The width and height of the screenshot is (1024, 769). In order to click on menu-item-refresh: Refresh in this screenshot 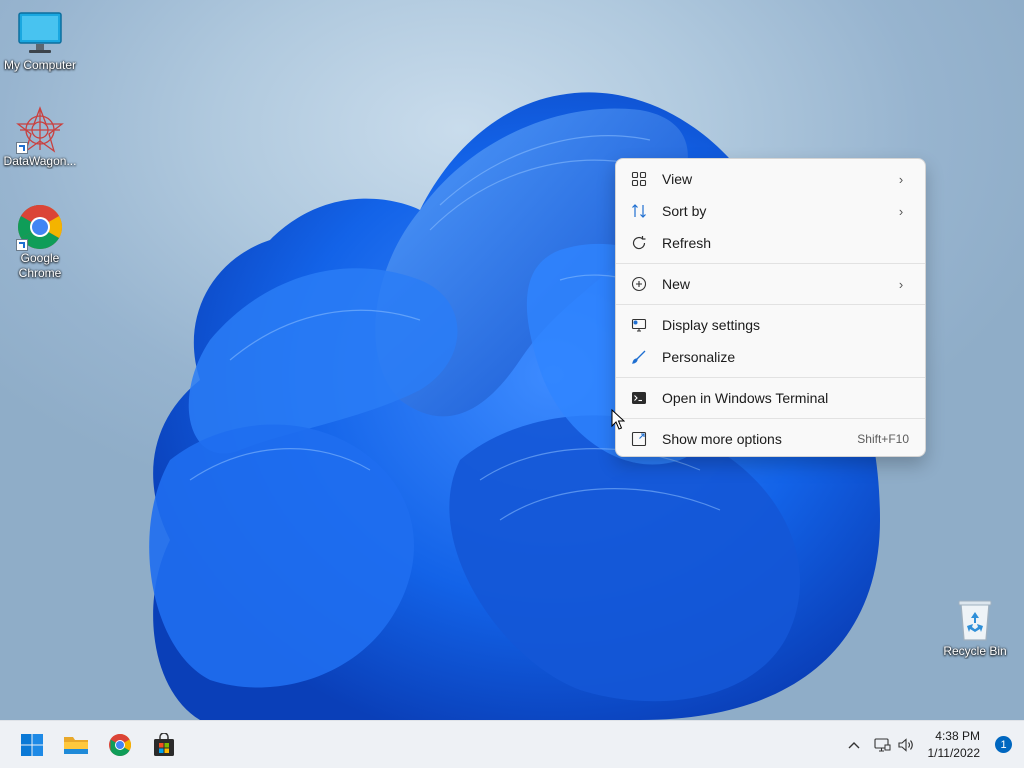, I will do `click(770, 243)`.